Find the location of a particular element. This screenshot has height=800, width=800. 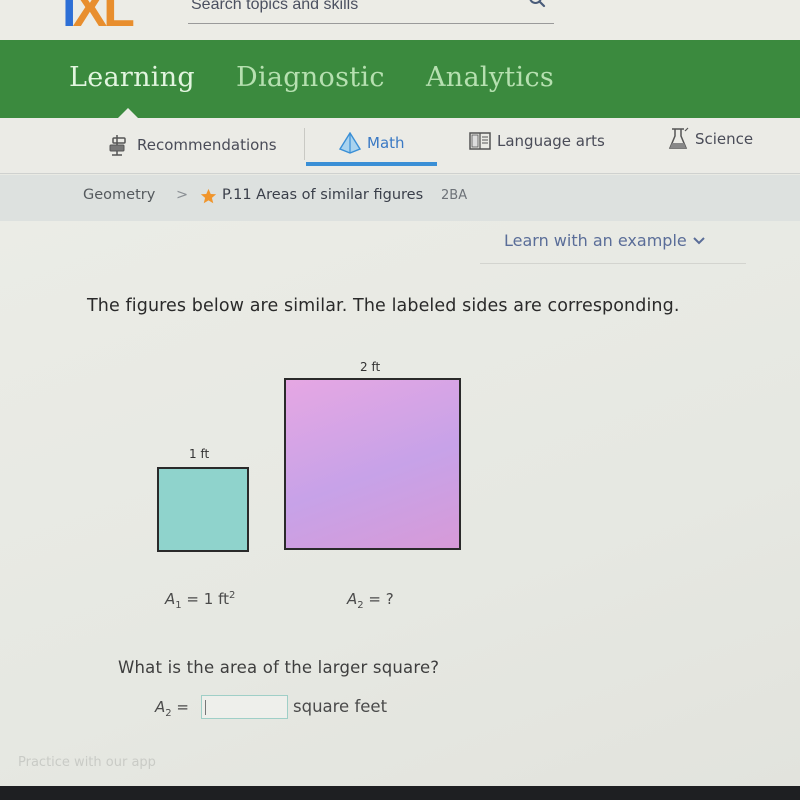

breadcrumb-skill: P.11 Areas of similar figures is located at coordinates (323, 195).